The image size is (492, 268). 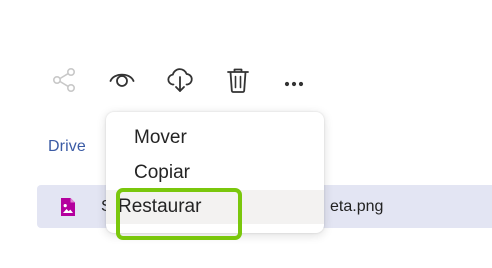 I want to click on cloud-download-icon, so click(x=180, y=80).